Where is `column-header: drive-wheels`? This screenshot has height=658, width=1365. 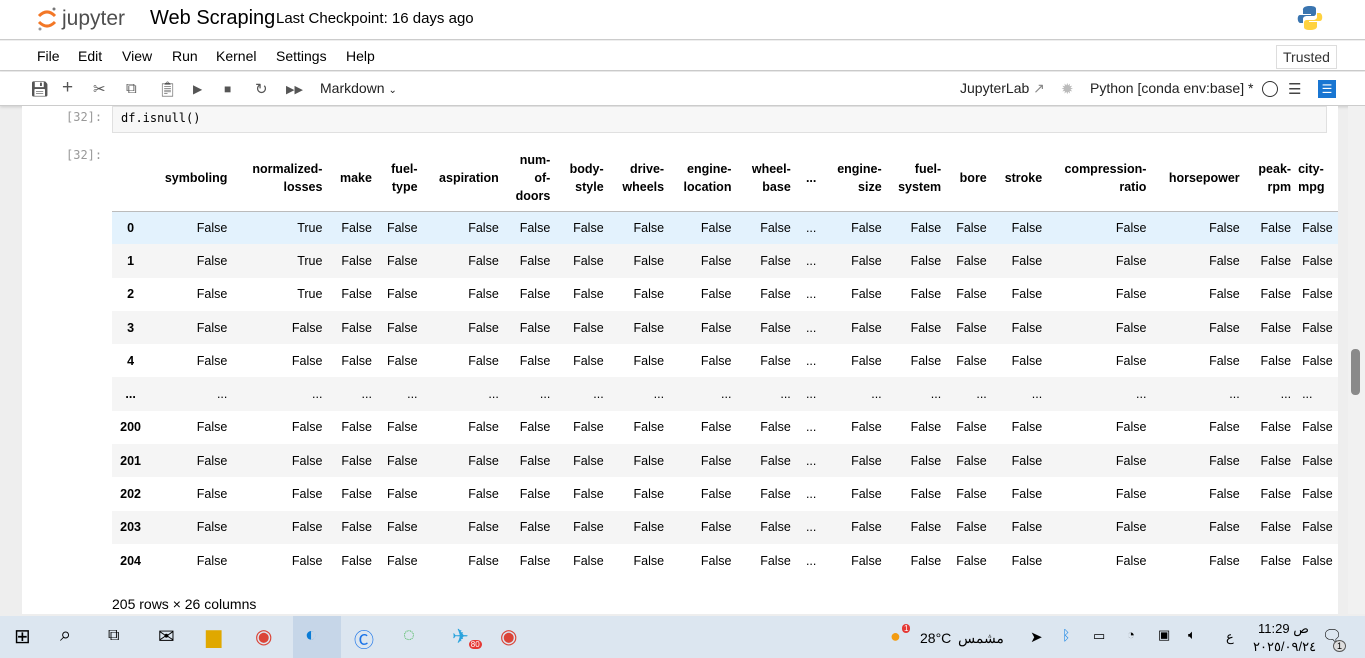
column-header: drive-wheels is located at coordinates (641, 178).